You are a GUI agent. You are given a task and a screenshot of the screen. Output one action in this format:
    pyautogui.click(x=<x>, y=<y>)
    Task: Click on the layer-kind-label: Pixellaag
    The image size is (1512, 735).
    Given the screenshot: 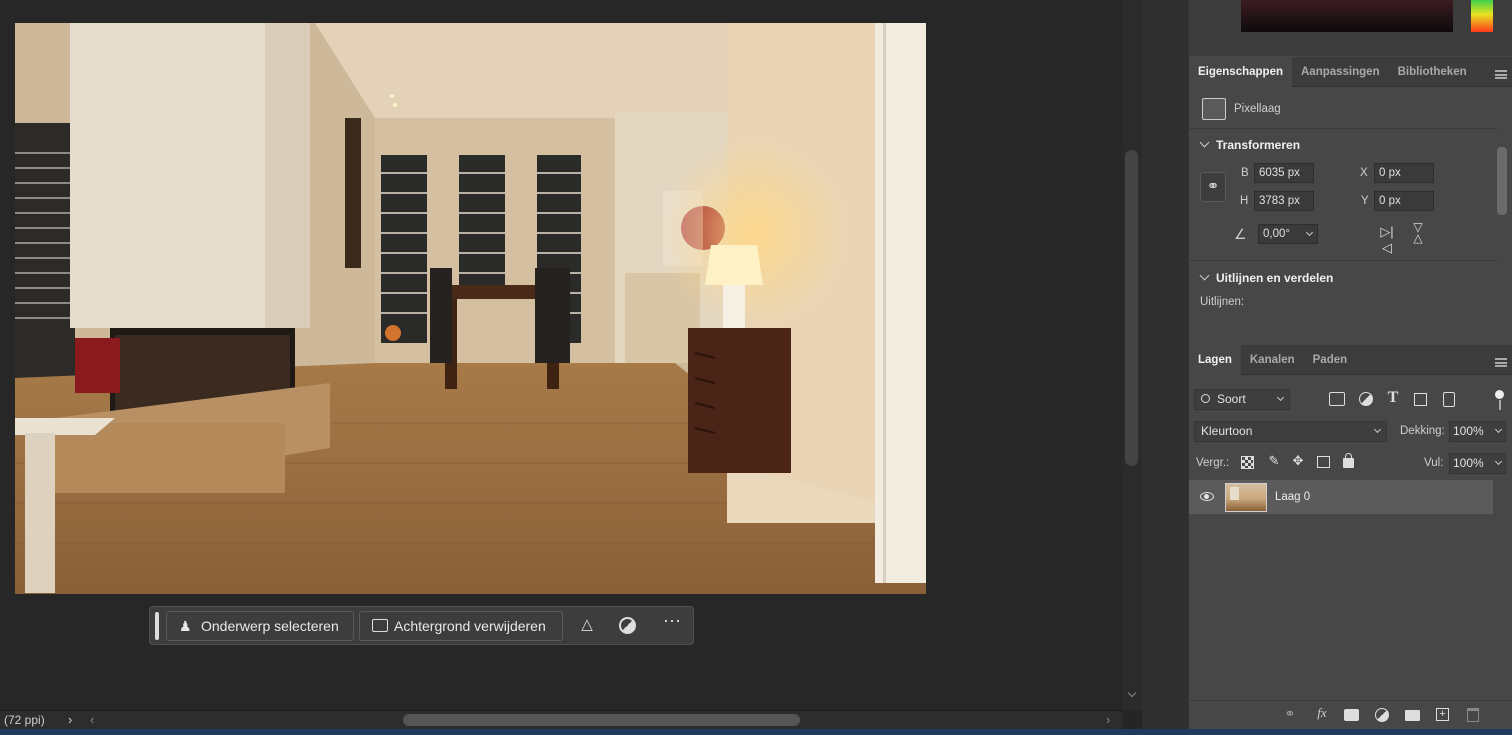 What is the action you would take?
    pyautogui.click(x=1257, y=109)
    